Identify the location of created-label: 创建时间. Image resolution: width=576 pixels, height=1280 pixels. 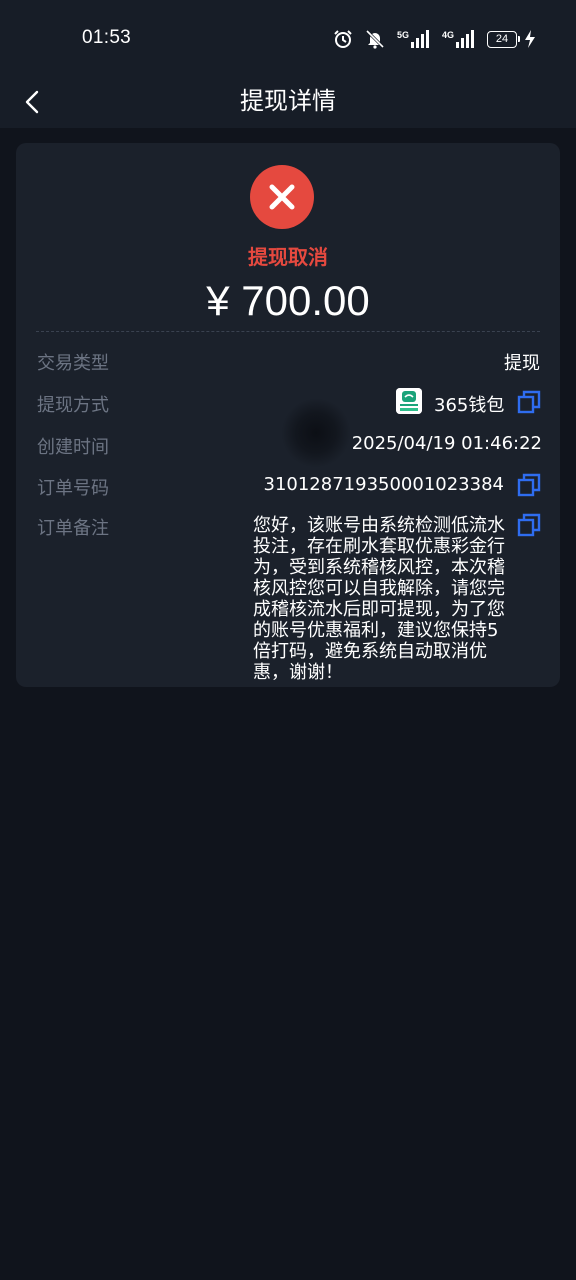
(73, 447).